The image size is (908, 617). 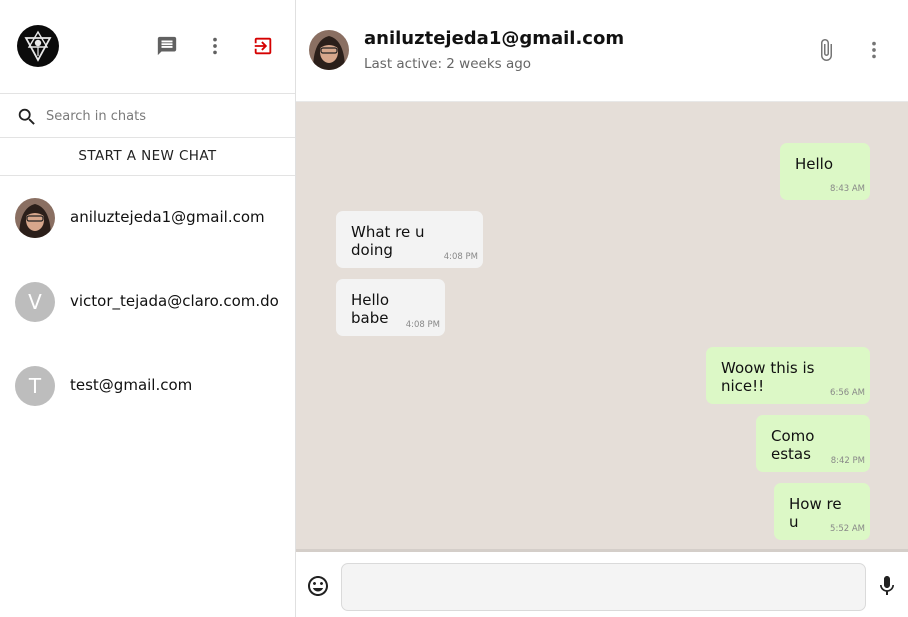 What do you see at coordinates (847, 189) in the screenshot?
I see `message-time: 8:43 AM` at bounding box center [847, 189].